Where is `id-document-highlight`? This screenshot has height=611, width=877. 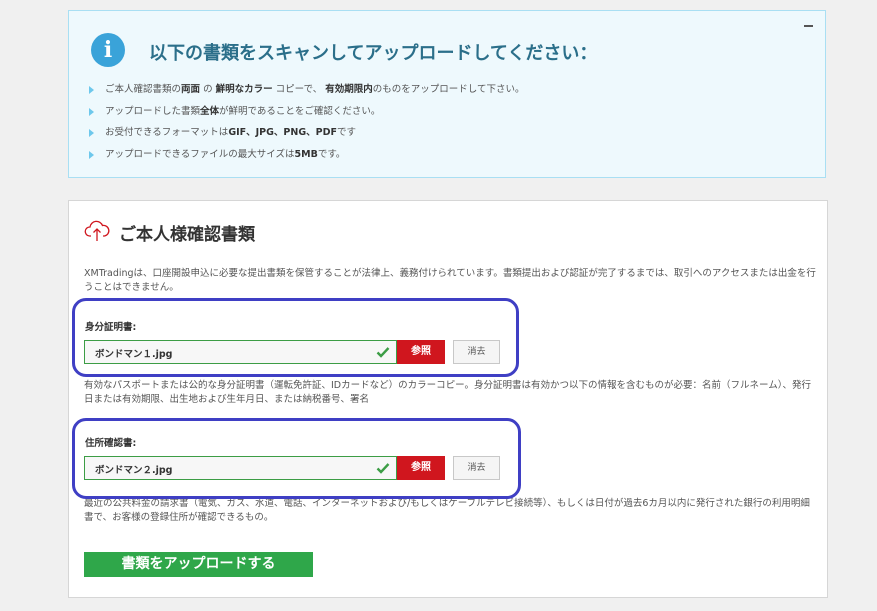 id-document-highlight is located at coordinates (295, 337).